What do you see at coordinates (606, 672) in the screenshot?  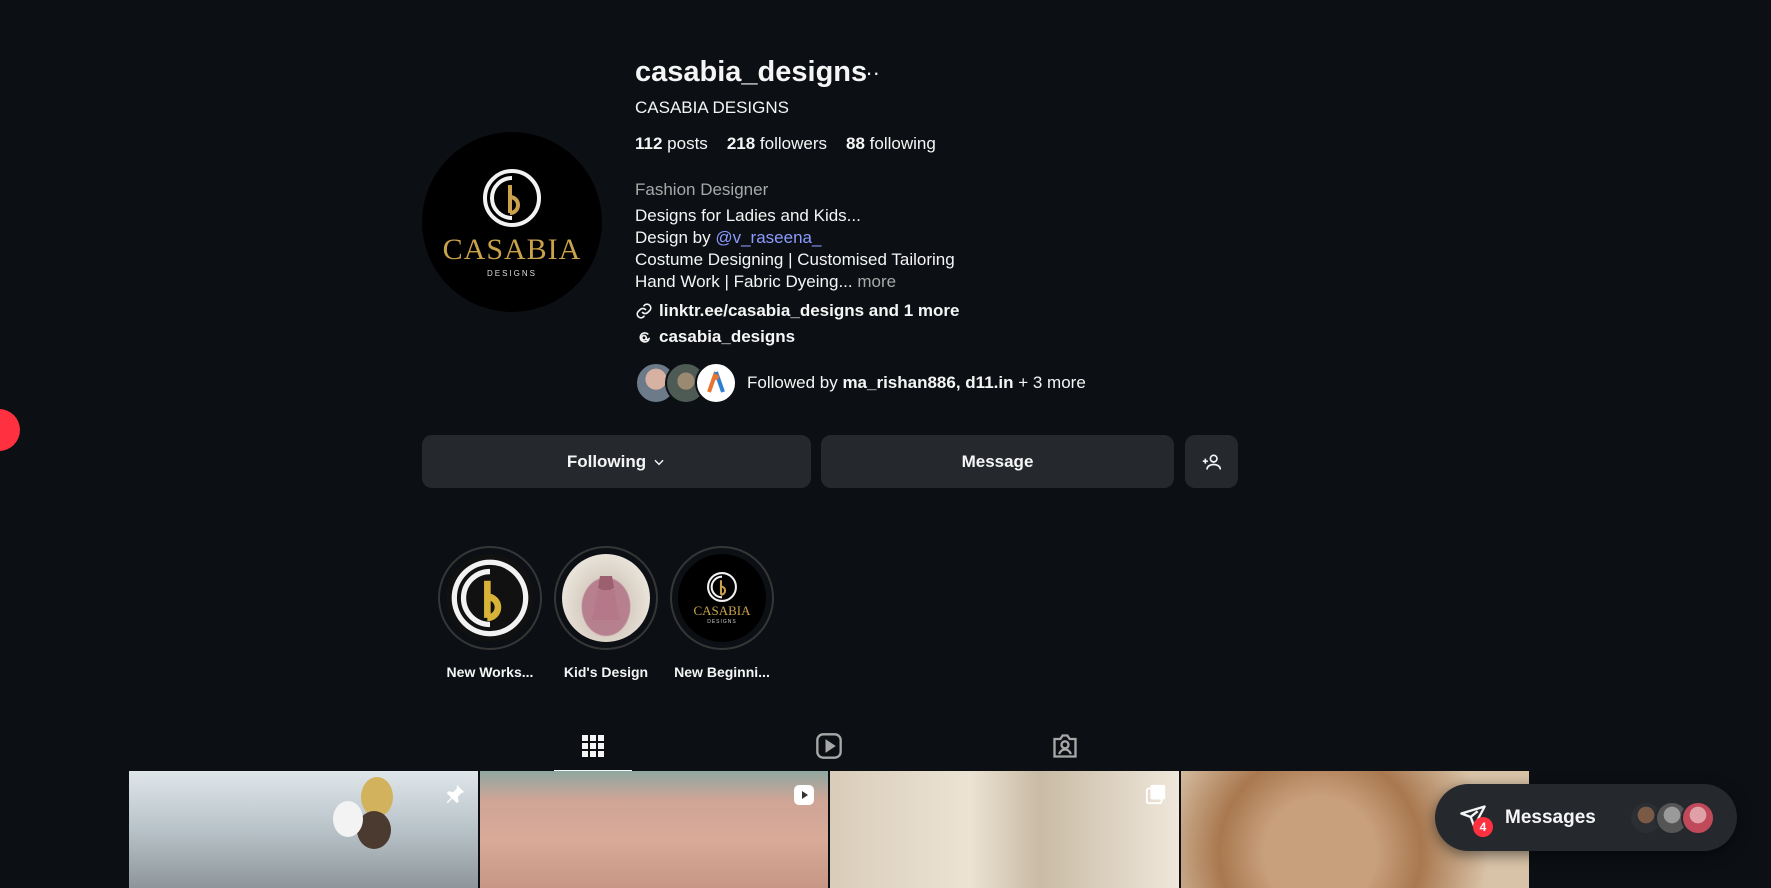 I see `highlight-label: Kid's Design` at bounding box center [606, 672].